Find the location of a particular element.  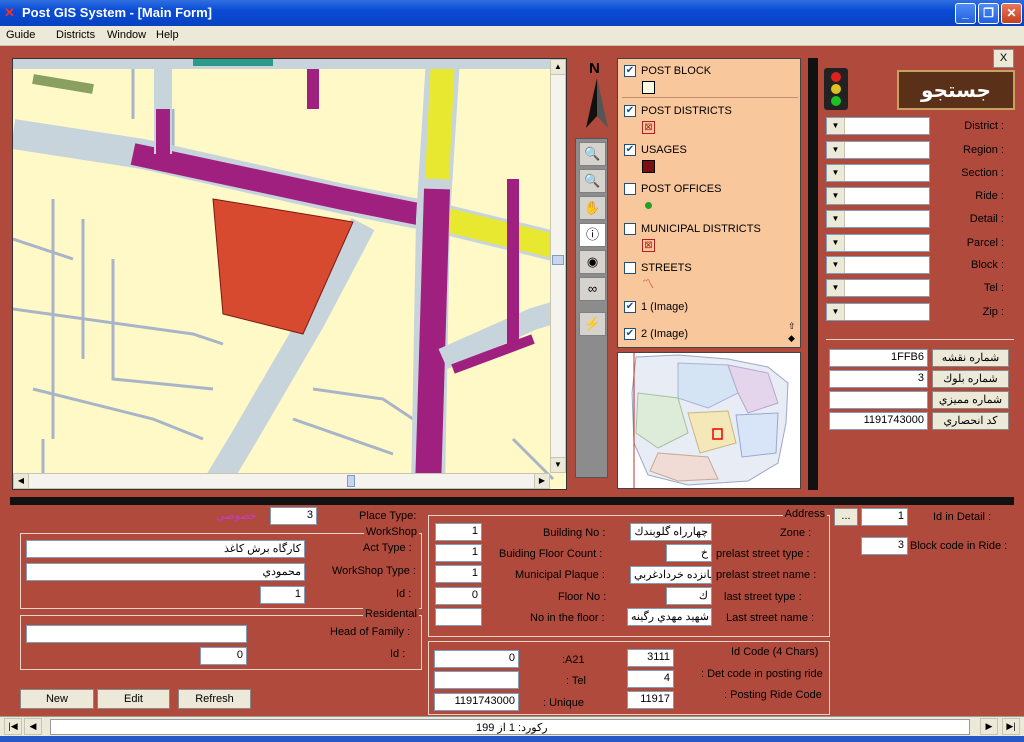

a21-field: 0 is located at coordinates (476, 659).